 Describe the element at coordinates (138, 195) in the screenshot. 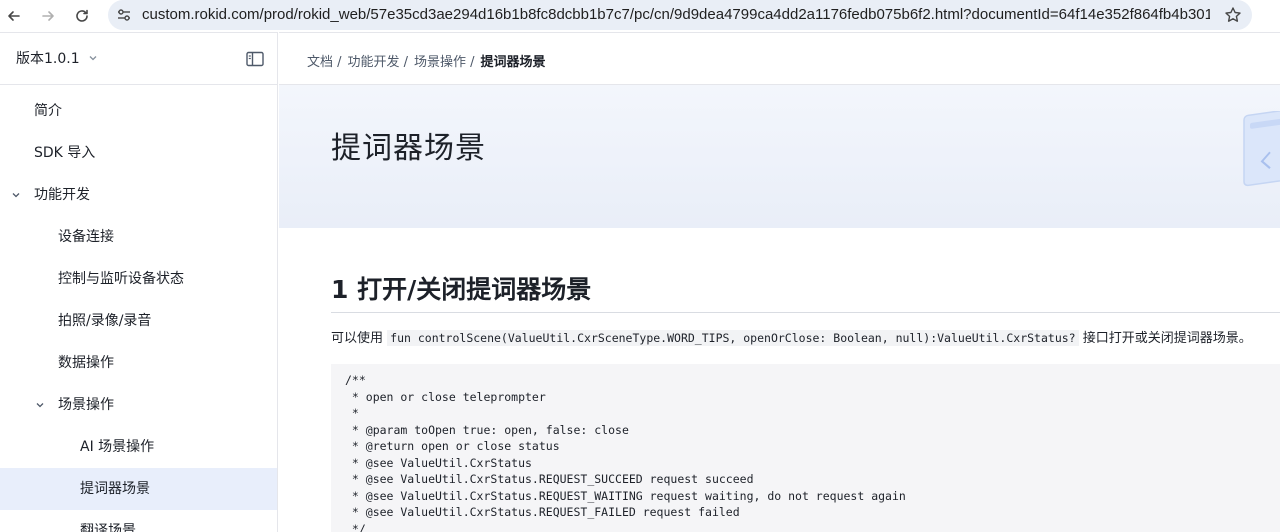

I see `sidebar-item-feature-dev: 功能开发` at that location.